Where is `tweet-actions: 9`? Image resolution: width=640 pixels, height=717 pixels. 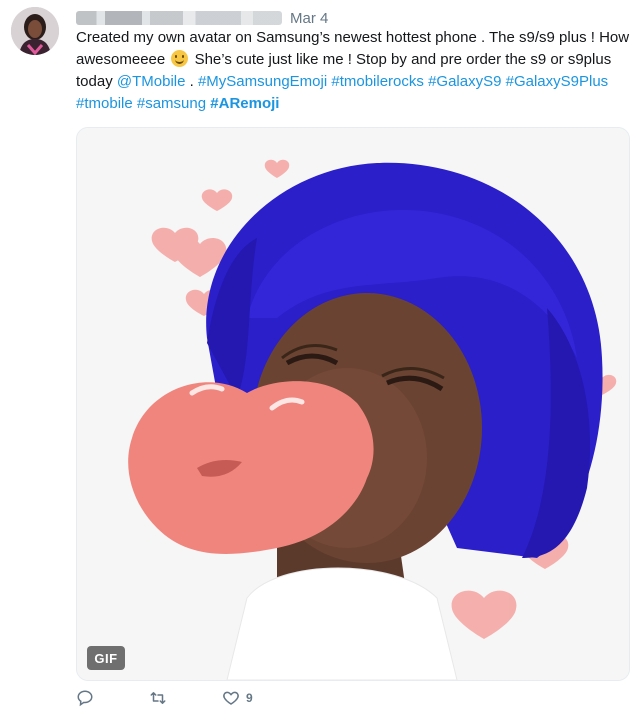 tweet-actions: 9 is located at coordinates (191, 698).